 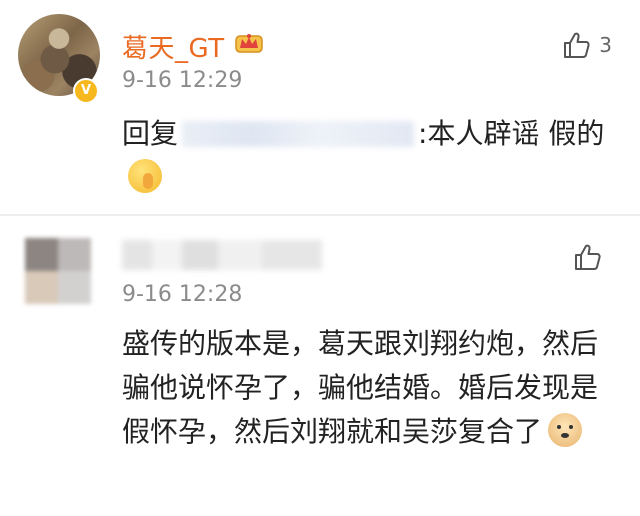 I want to click on doge-emoji, so click(x=565, y=430).